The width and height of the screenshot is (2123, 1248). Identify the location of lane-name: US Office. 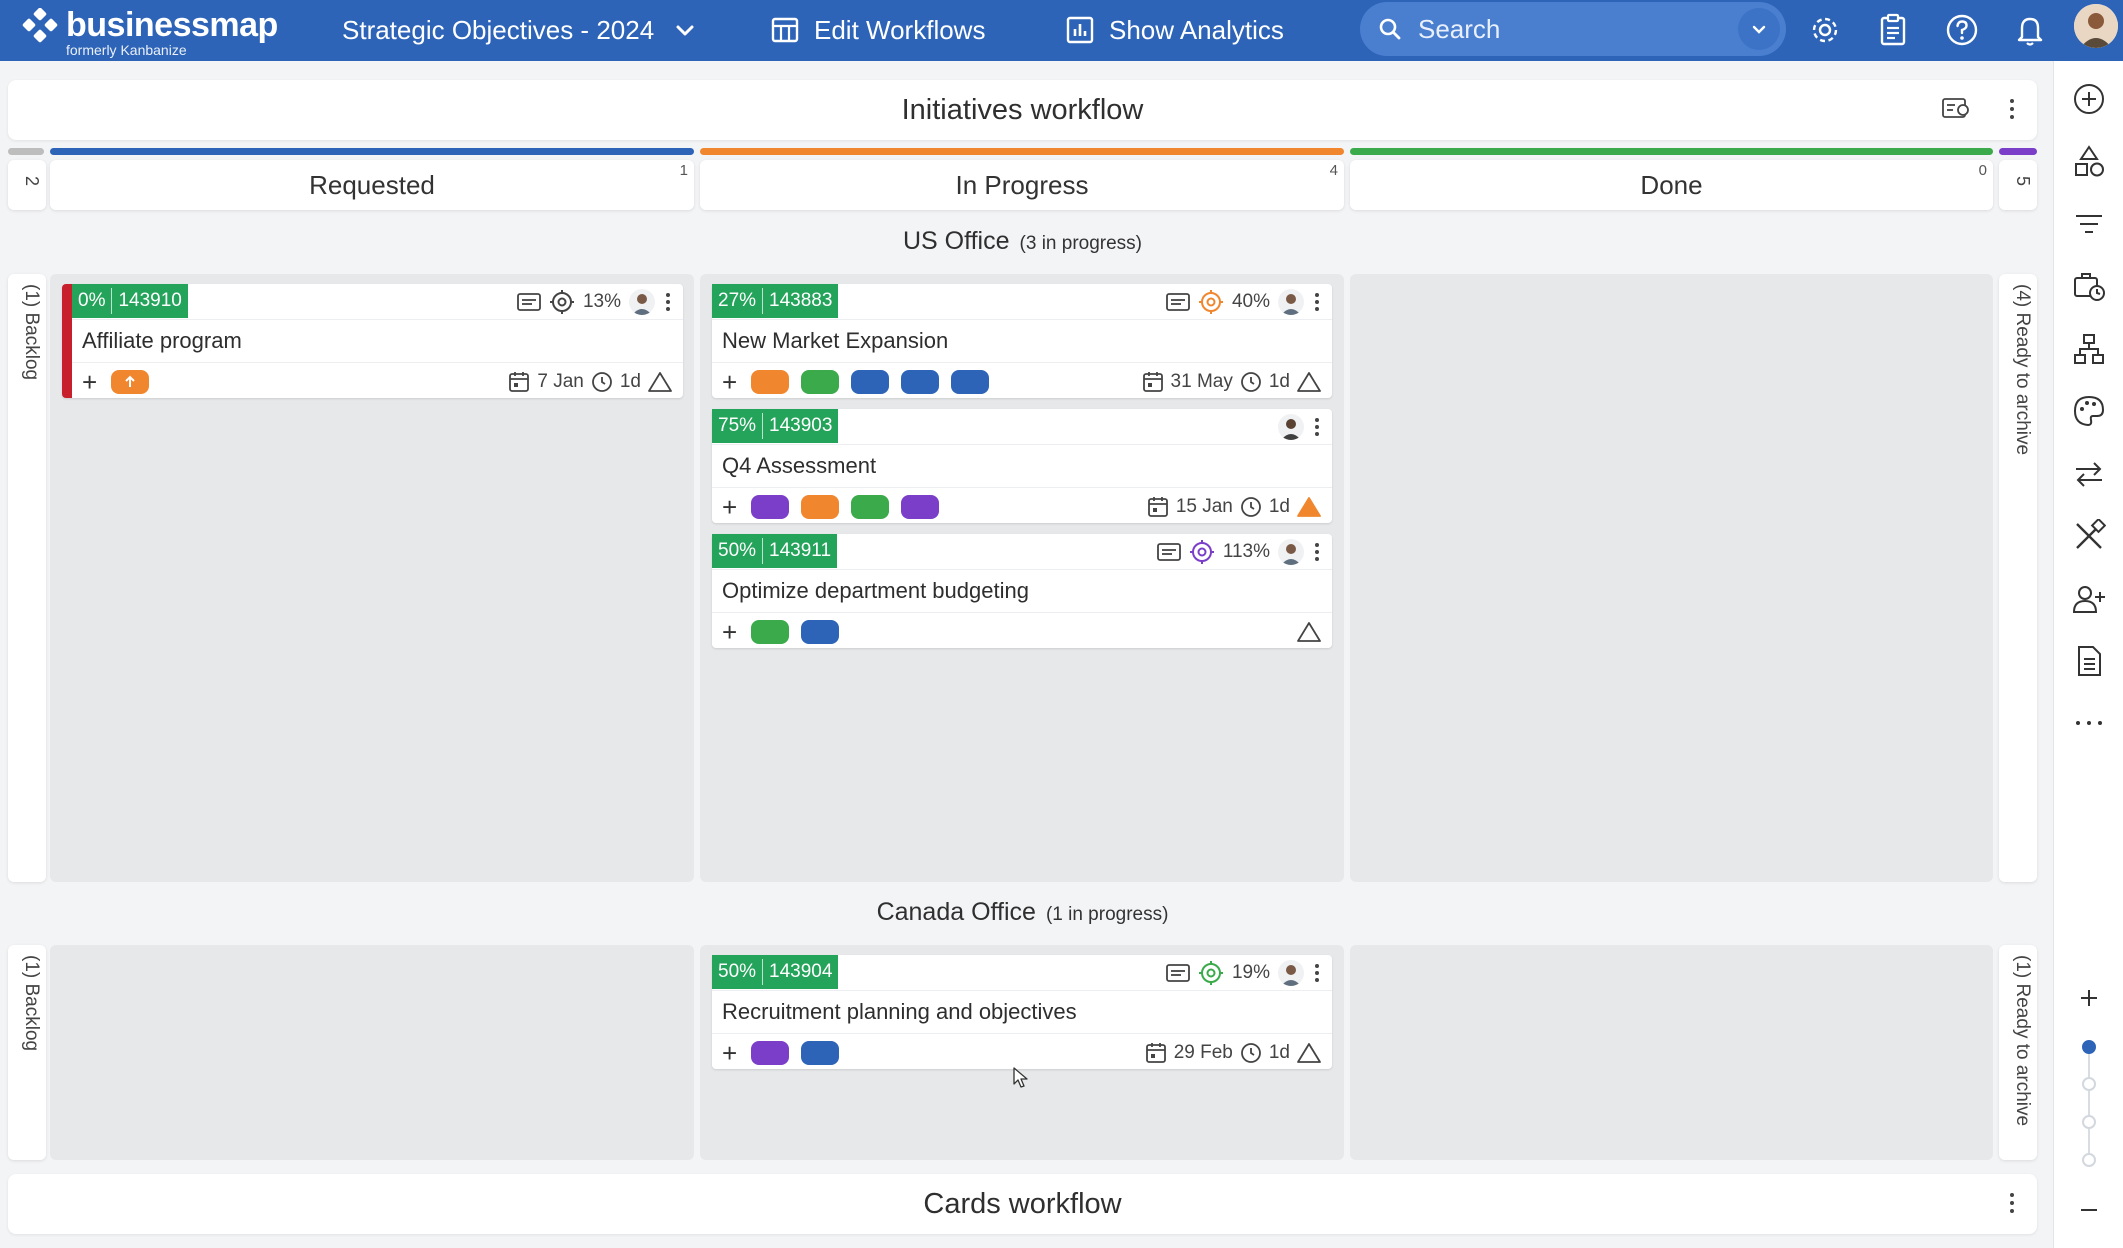
(956, 241).